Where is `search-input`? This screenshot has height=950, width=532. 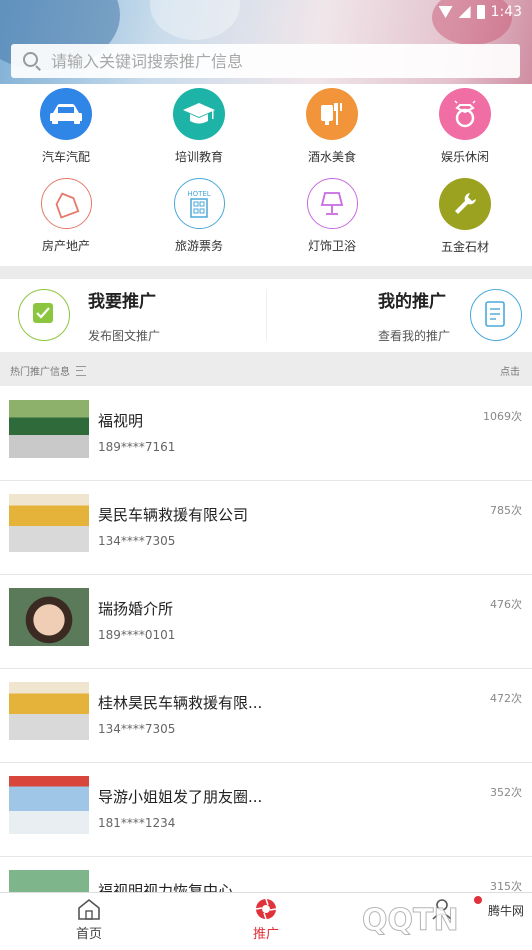
search-input is located at coordinates (271, 61).